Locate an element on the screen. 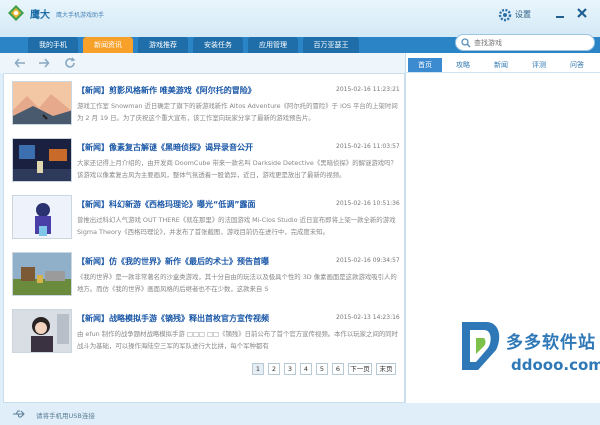  divider is located at coordinates (503, 72).